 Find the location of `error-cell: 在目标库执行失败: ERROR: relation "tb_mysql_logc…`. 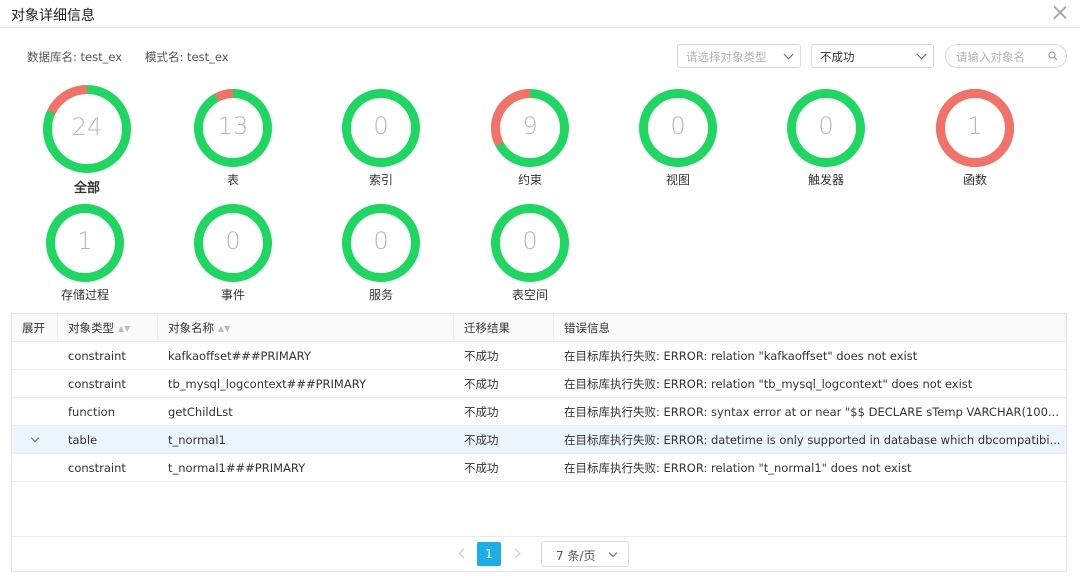

error-cell: 在目标库执行失败: ERROR: relation "tb_mysql_logc… is located at coordinates (768, 384).